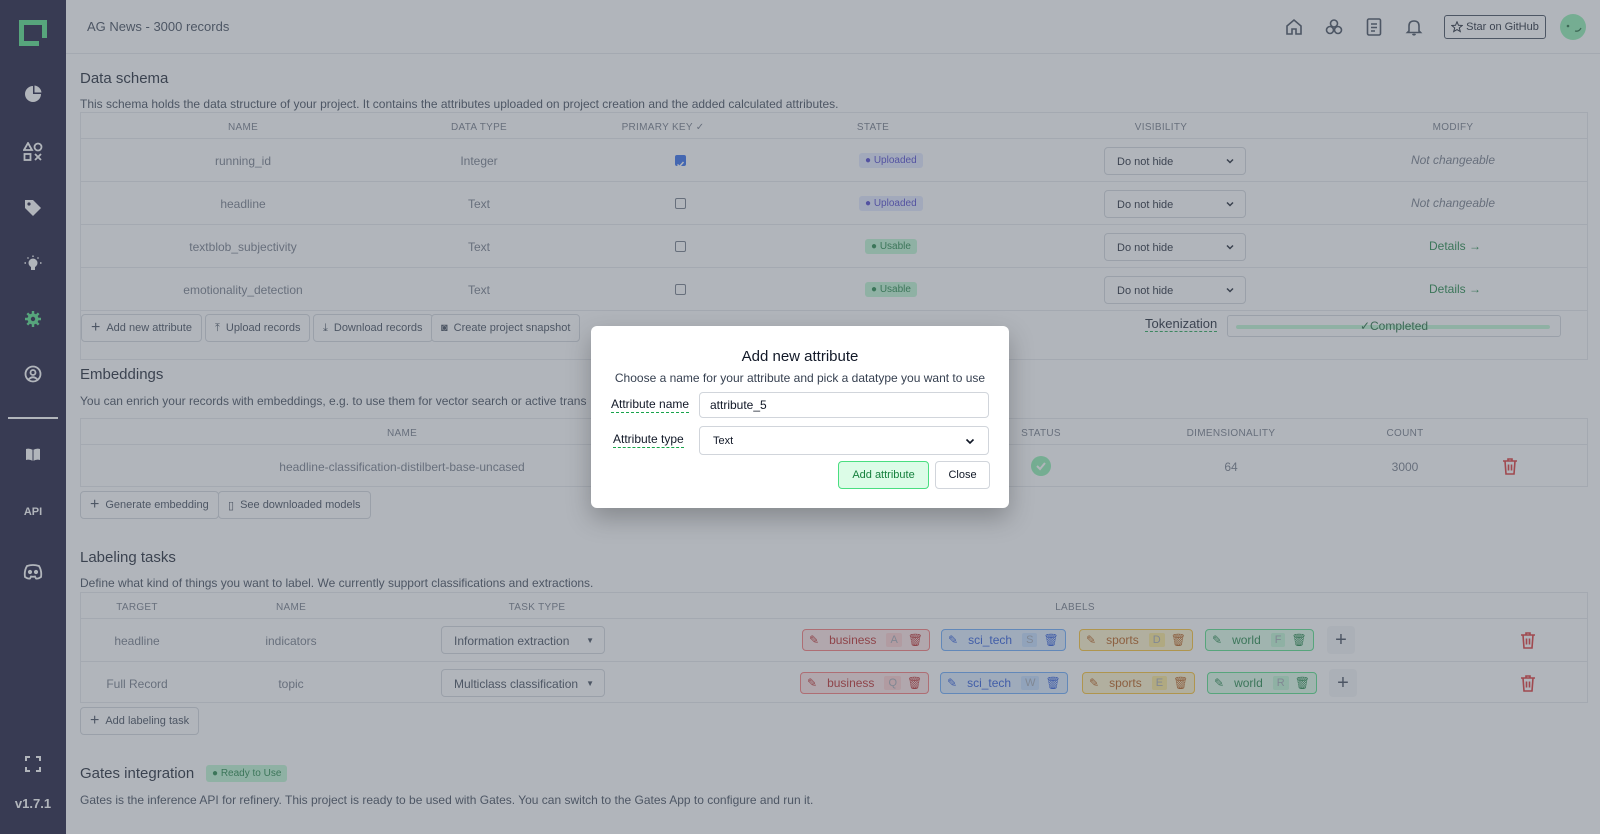 The height and width of the screenshot is (834, 1600). Describe the element at coordinates (650, 405) in the screenshot. I see `attribute-name-label: Attribute name` at that location.